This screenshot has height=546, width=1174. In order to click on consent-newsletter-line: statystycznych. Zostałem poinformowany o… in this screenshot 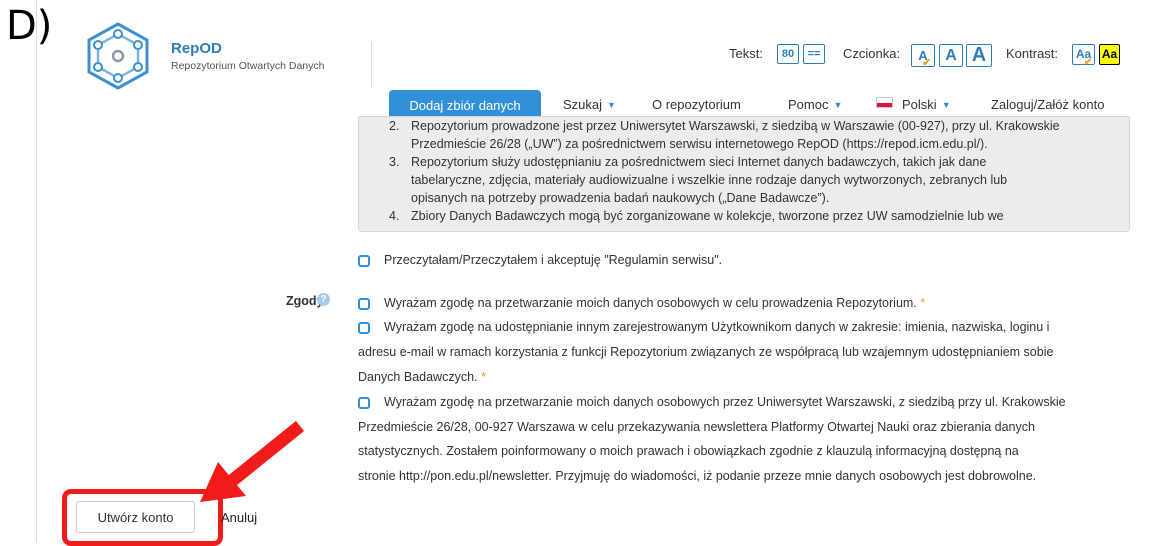, I will do `click(688, 451)`.